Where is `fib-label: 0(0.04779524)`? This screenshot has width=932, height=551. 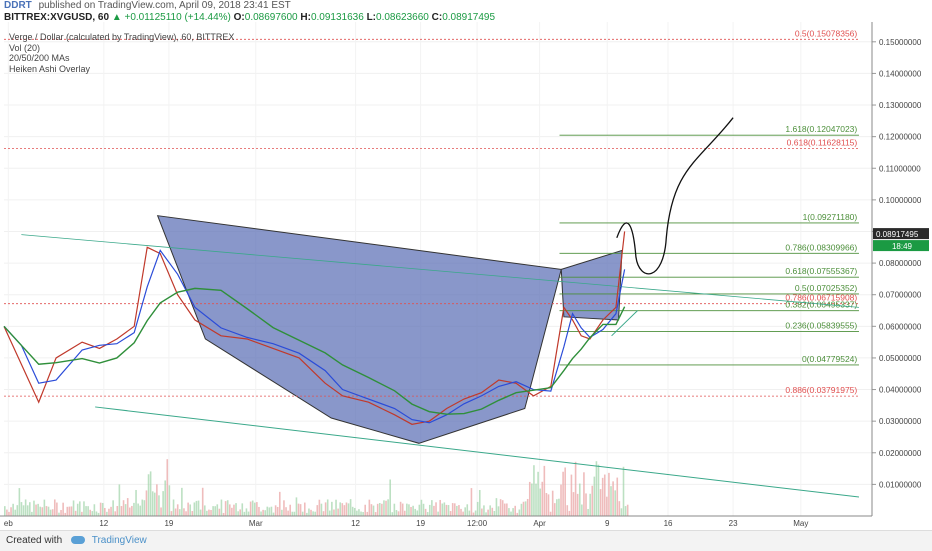 fib-label: 0(0.04779524) is located at coordinates (829, 359).